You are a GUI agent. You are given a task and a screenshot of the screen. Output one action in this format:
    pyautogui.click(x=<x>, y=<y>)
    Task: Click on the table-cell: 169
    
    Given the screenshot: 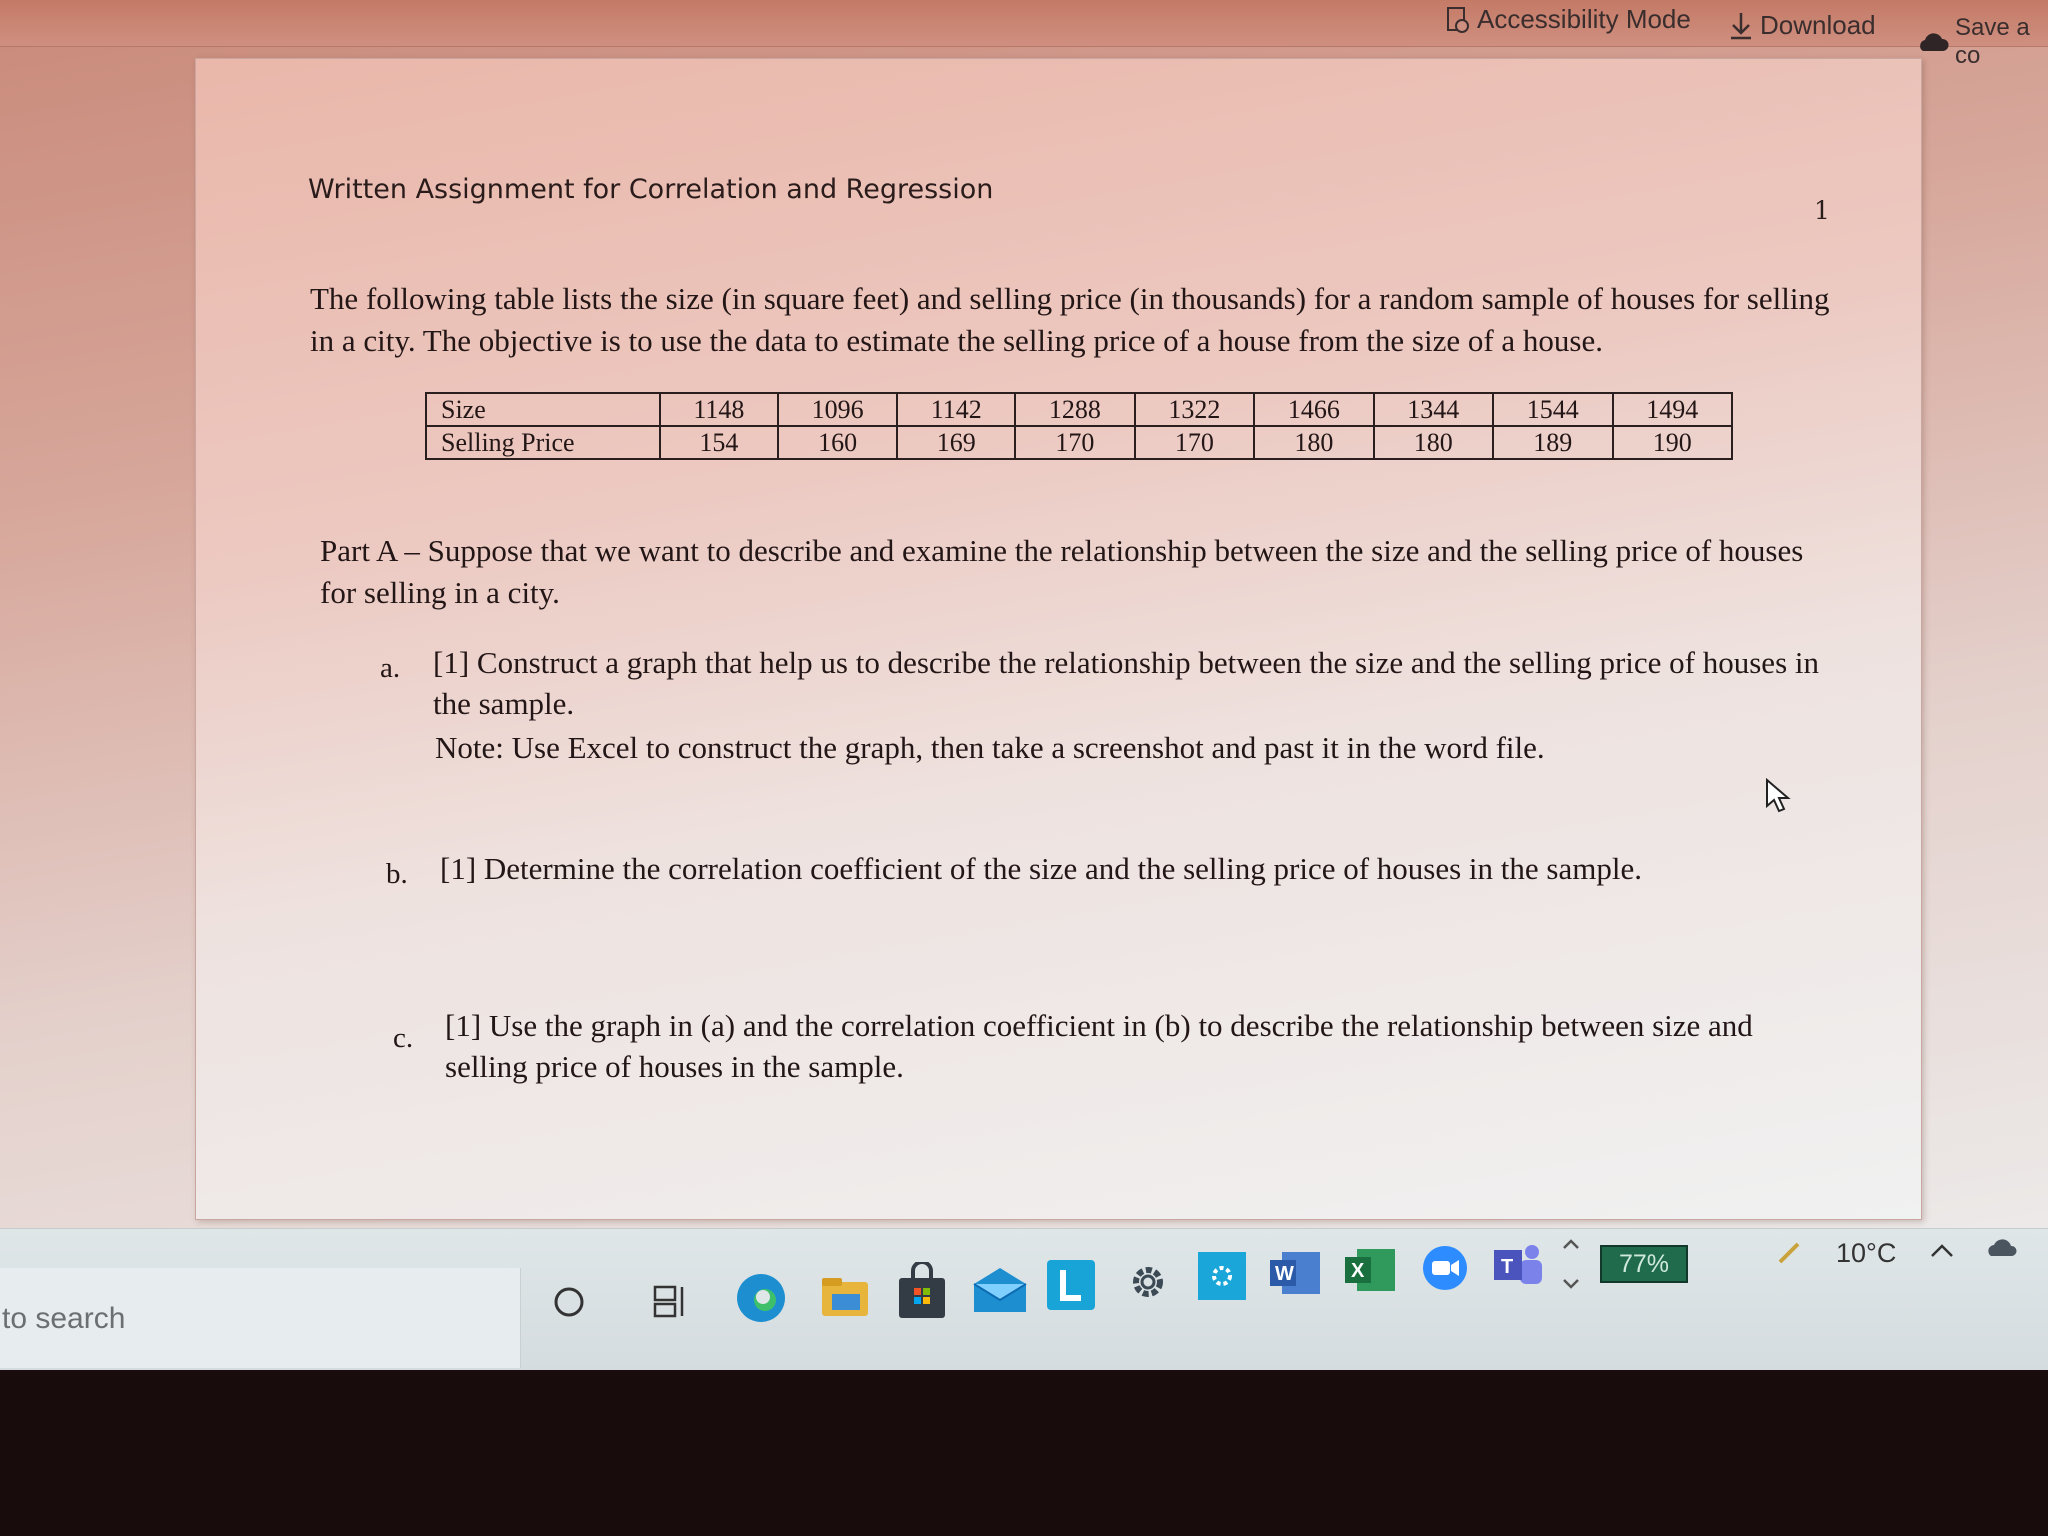 What is the action you would take?
    pyautogui.click(x=956, y=442)
    